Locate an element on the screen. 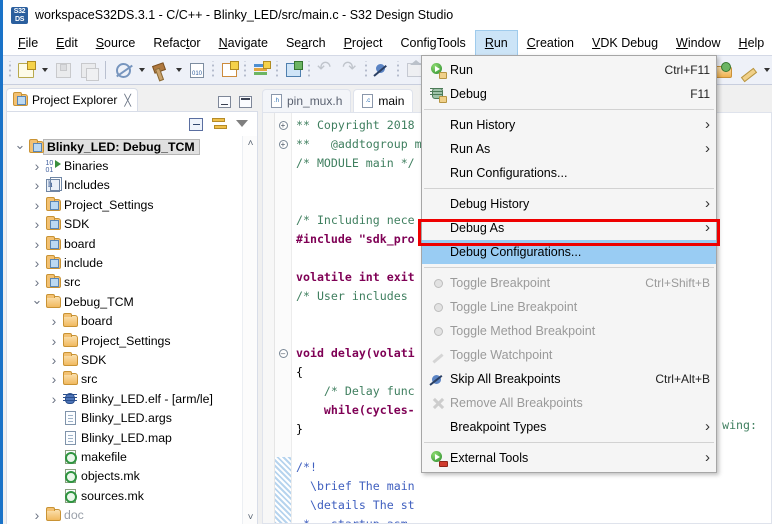  save-all-icon is located at coordinates (88, 70).